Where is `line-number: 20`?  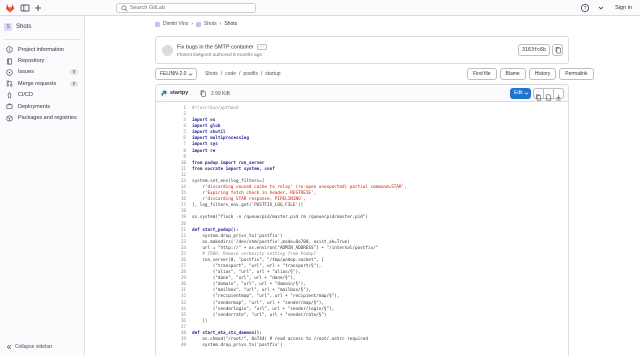
line-number: 20 is located at coordinates (171, 224).